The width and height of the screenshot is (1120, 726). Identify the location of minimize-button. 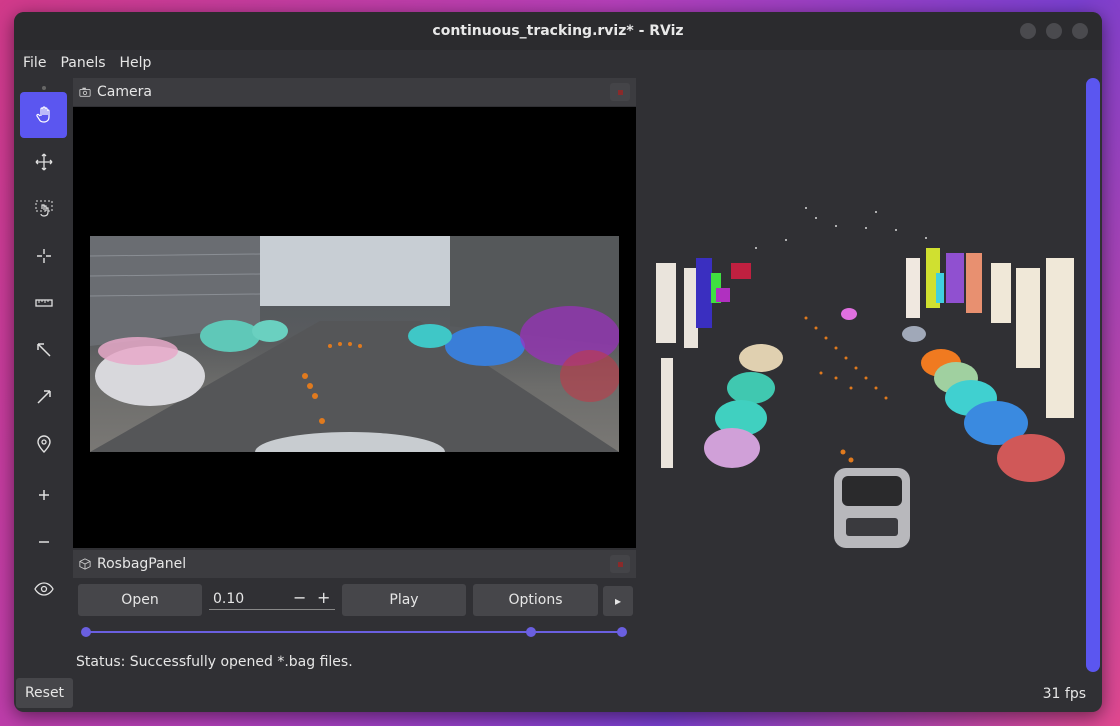
(1028, 31).